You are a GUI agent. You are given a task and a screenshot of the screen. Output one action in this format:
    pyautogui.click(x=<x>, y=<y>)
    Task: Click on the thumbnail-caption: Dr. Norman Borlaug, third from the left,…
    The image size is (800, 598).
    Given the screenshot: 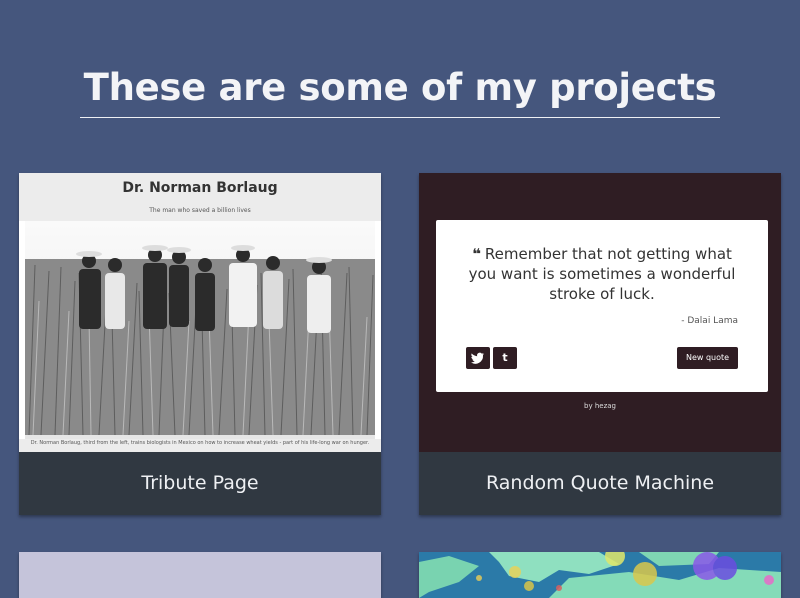 What is the action you would take?
    pyautogui.click(x=200, y=443)
    